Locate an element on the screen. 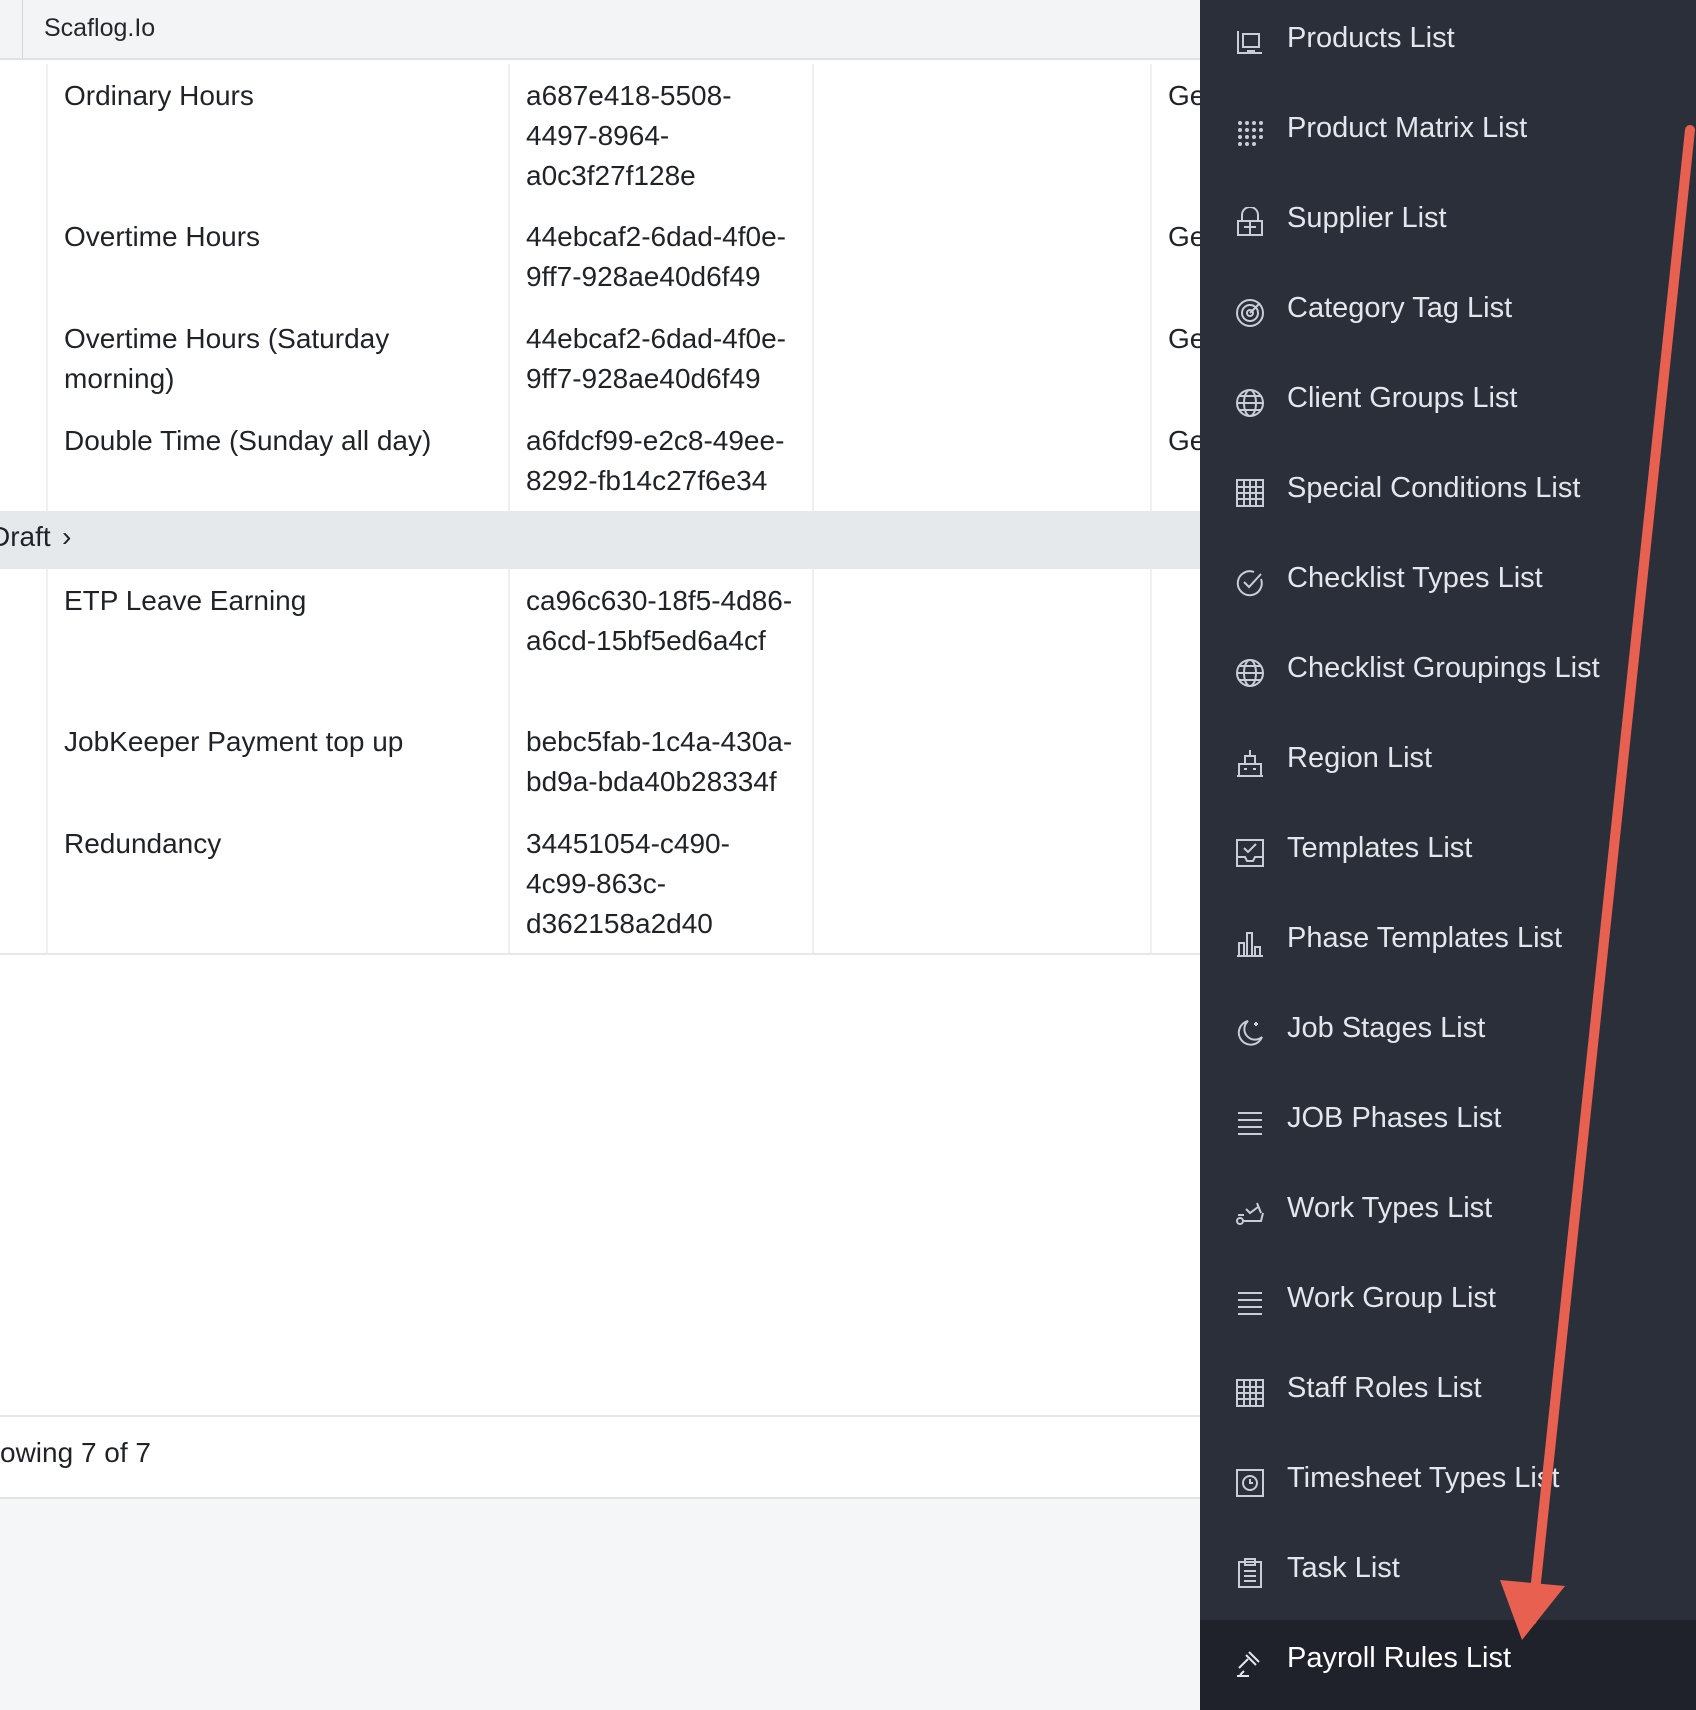 This screenshot has height=1710, width=1696. sidebar-item-label: Work Types List is located at coordinates (1390, 1208).